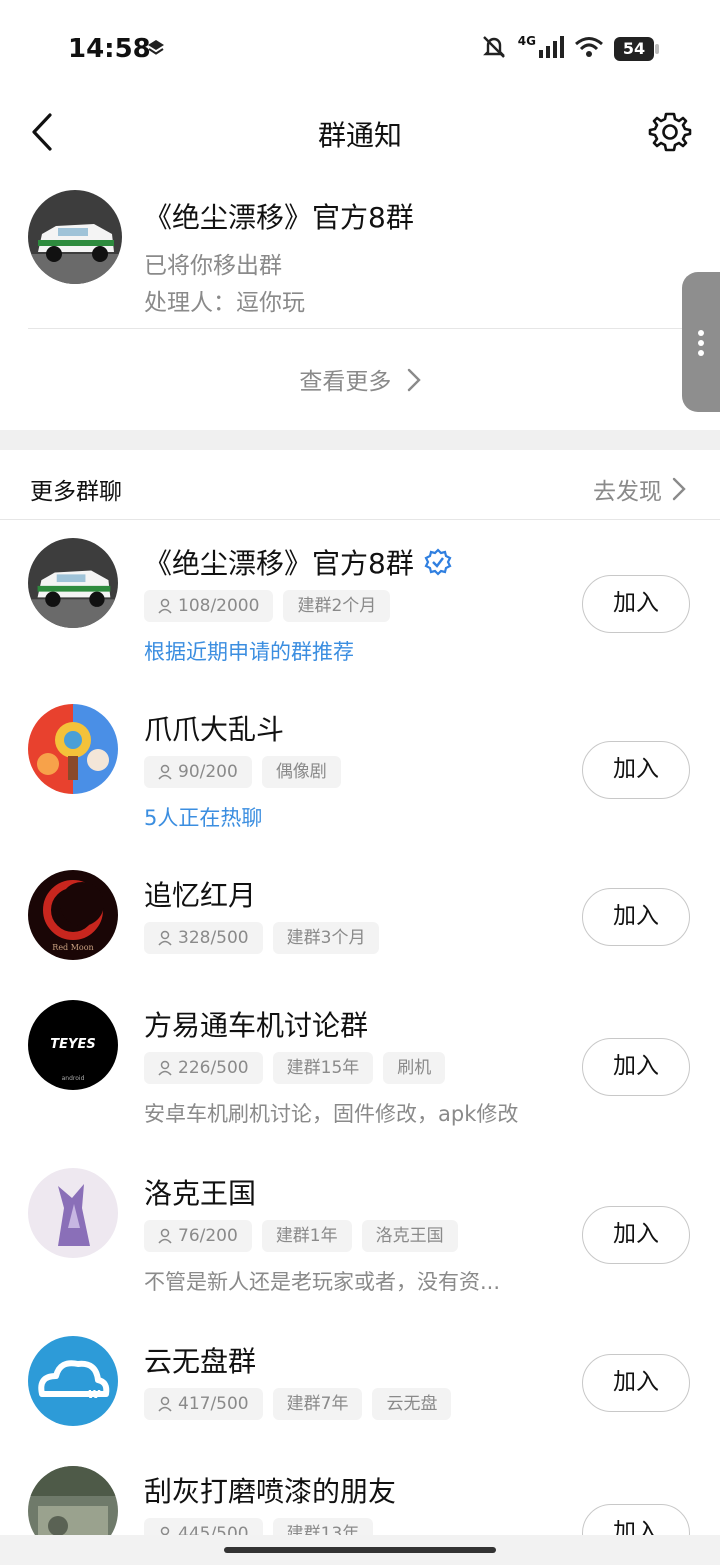  Describe the element at coordinates (360, 1383) in the screenshot. I see `group-list-item: w 云无盘群 417/500 建群7年 云无盘 加入` at that location.